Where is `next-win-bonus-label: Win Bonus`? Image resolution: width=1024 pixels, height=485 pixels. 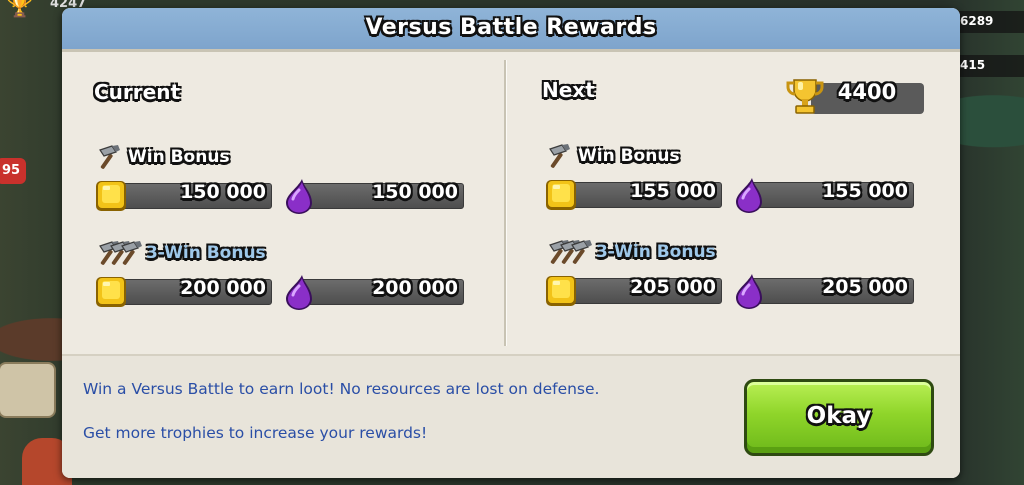
next-win-bonus-label: Win Bonus is located at coordinates (612, 156).